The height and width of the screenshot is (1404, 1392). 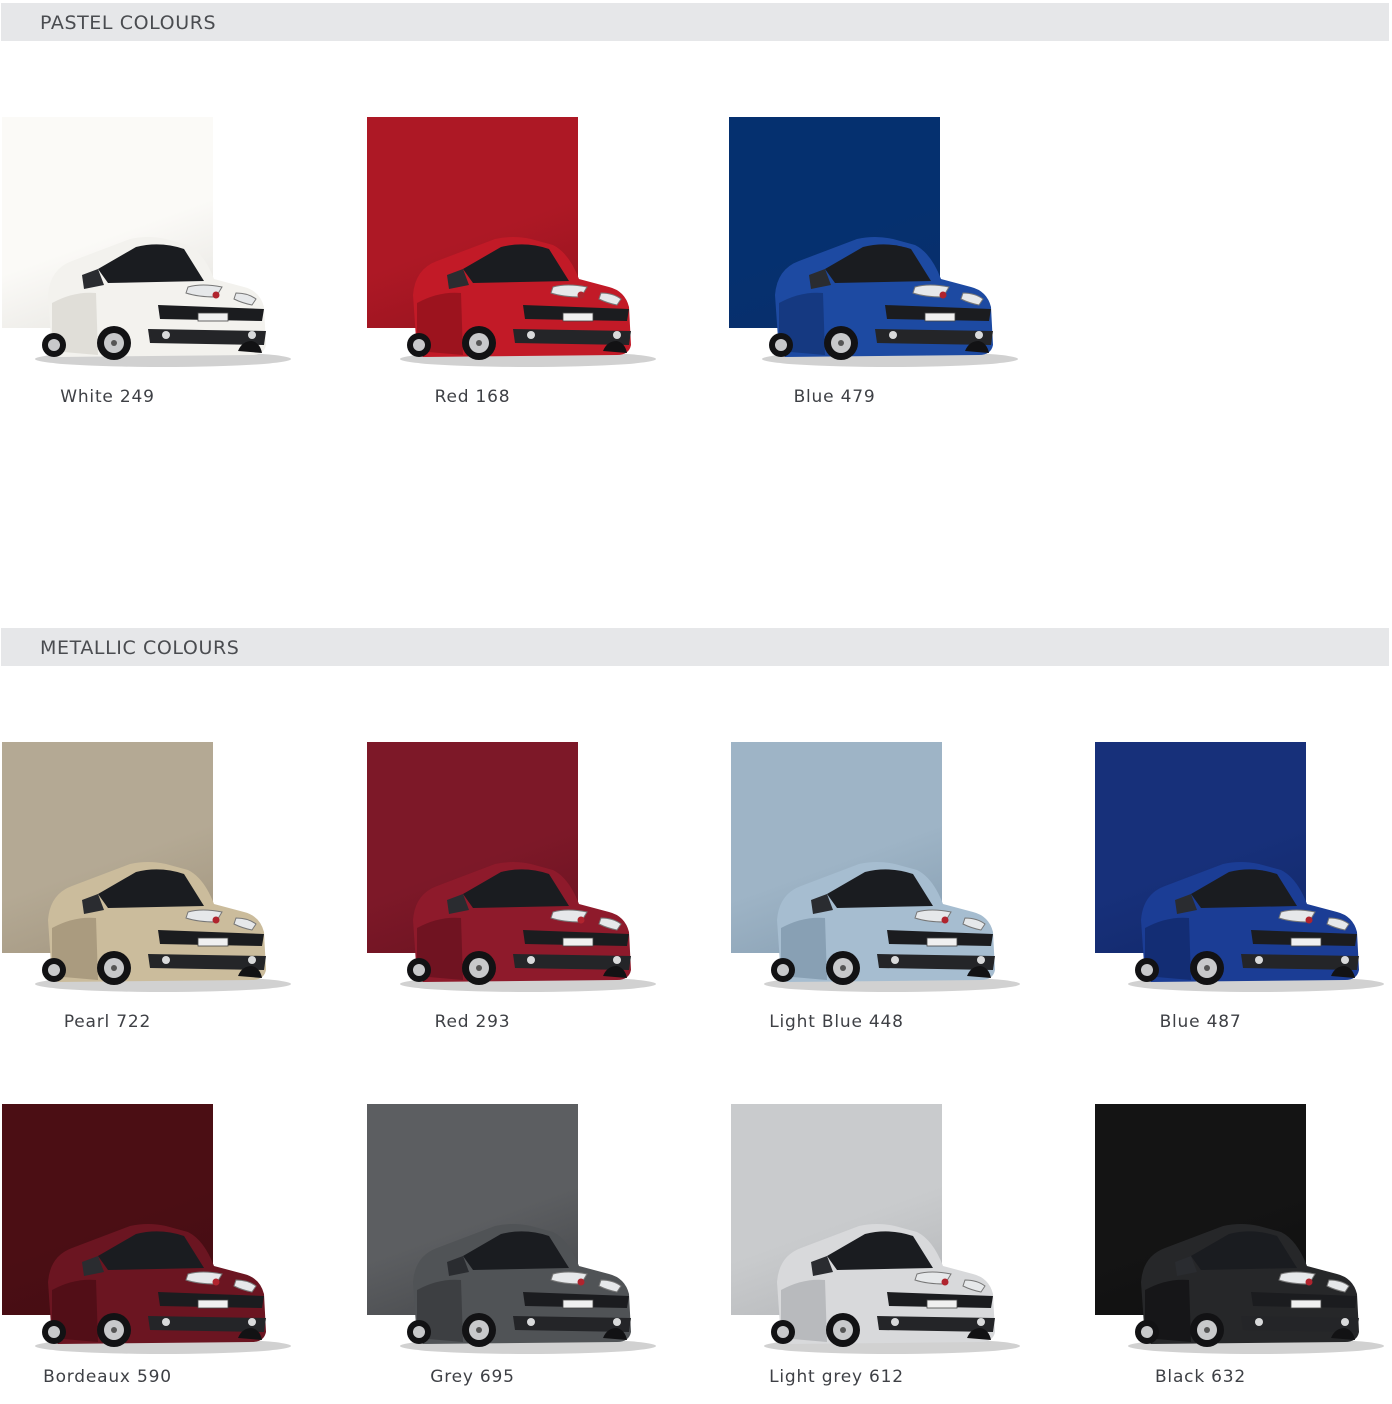 I want to click on colour-card-bordeaux-590: Bordeaux 590, so click(x=152, y=1254).